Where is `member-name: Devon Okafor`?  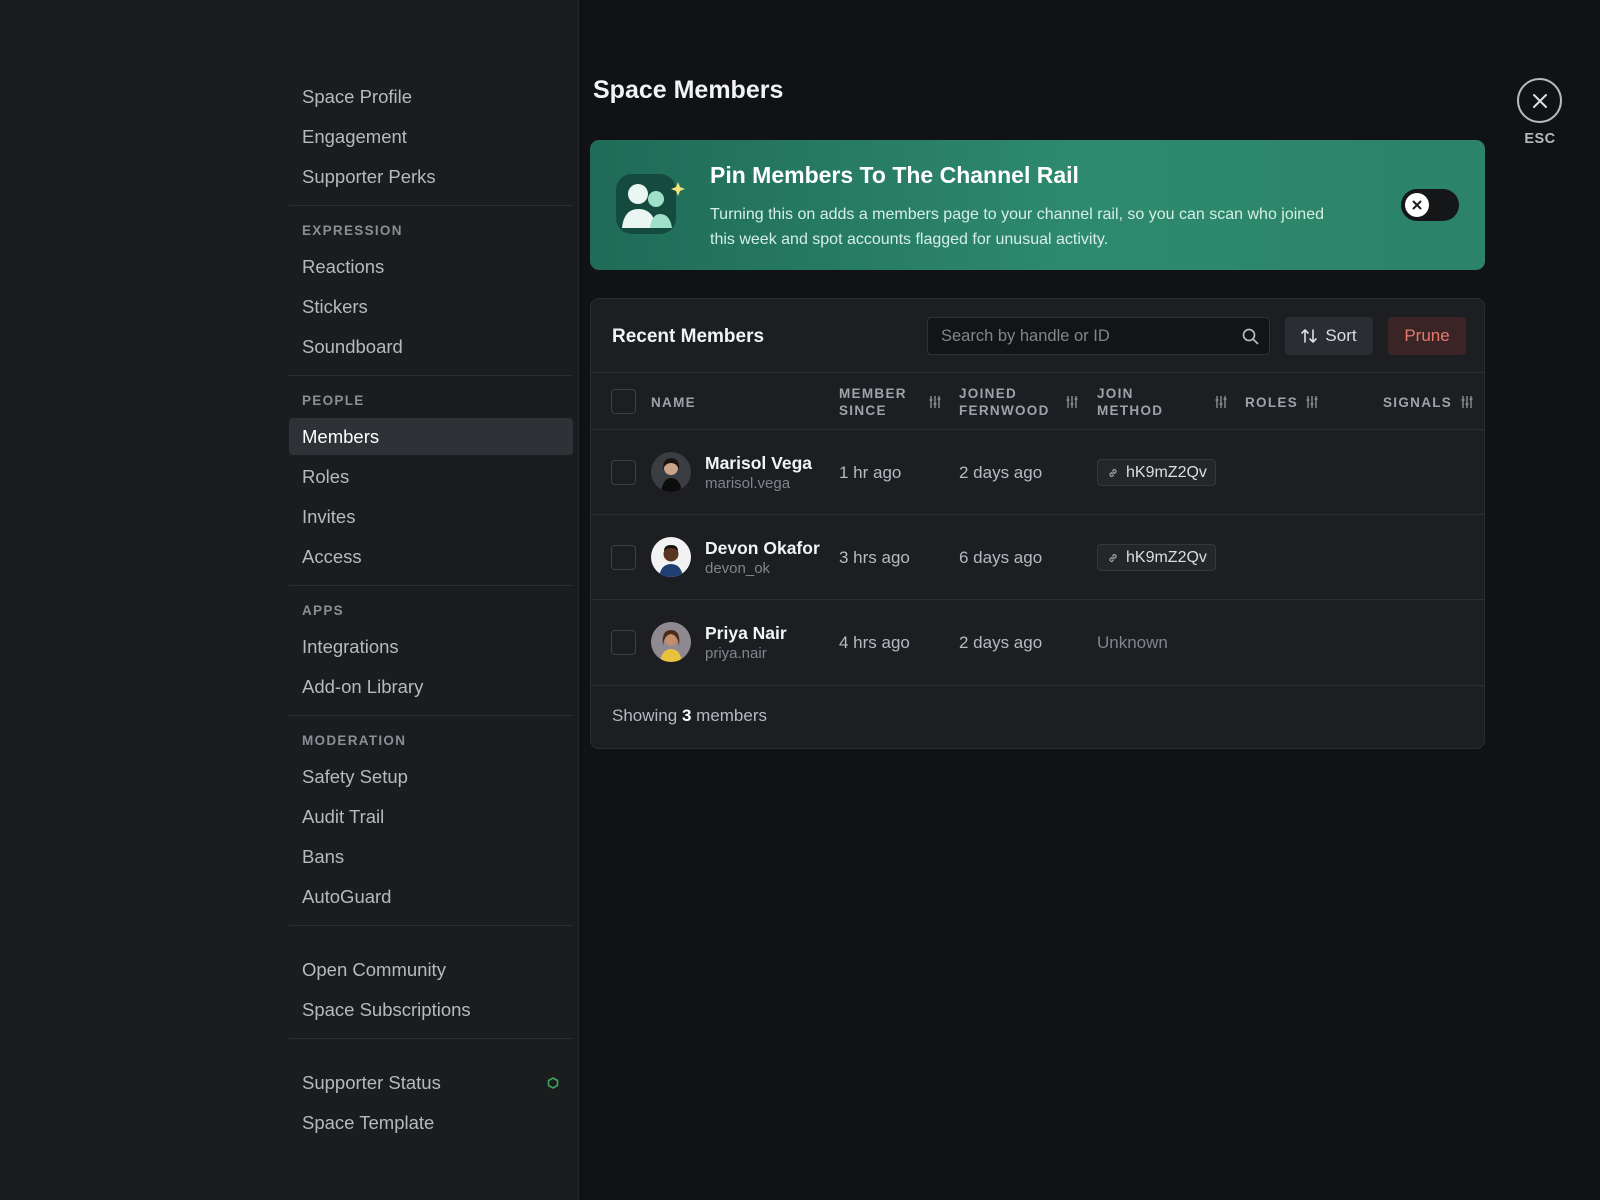 member-name: Devon Okafor is located at coordinates (762, 548).